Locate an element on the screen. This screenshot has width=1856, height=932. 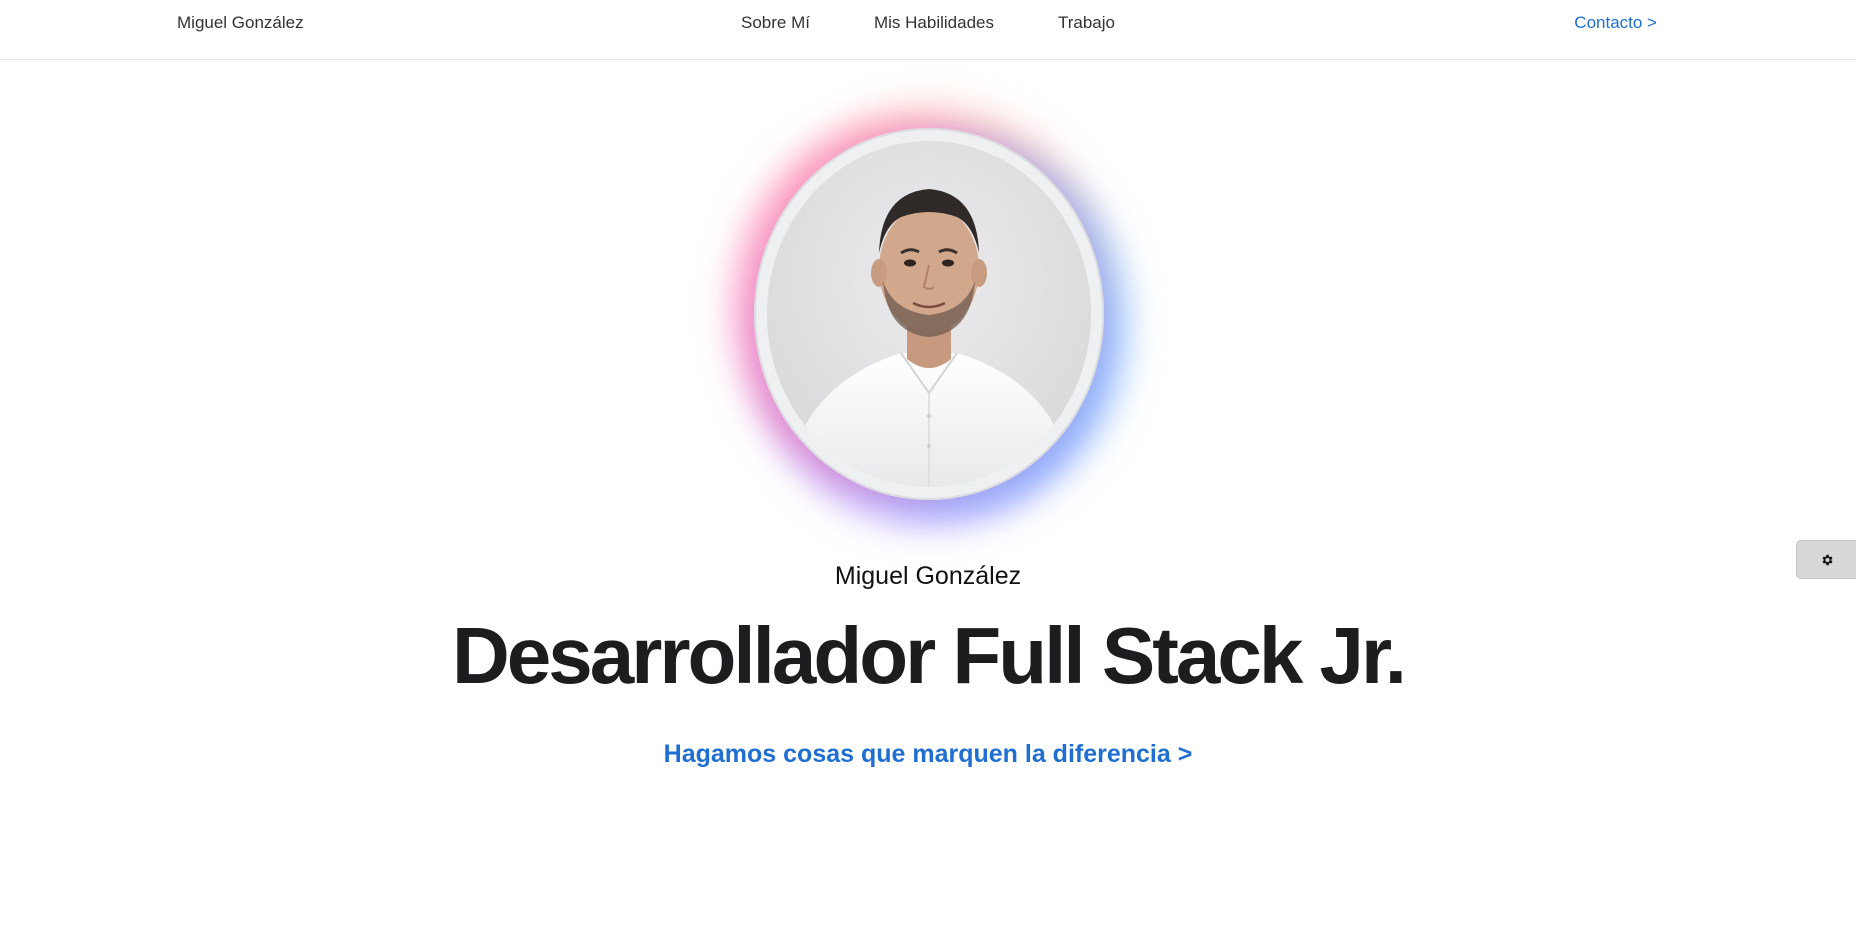
nav-link-mis-habilidades: Mis Habilidades is located at coordinates (934, 23).